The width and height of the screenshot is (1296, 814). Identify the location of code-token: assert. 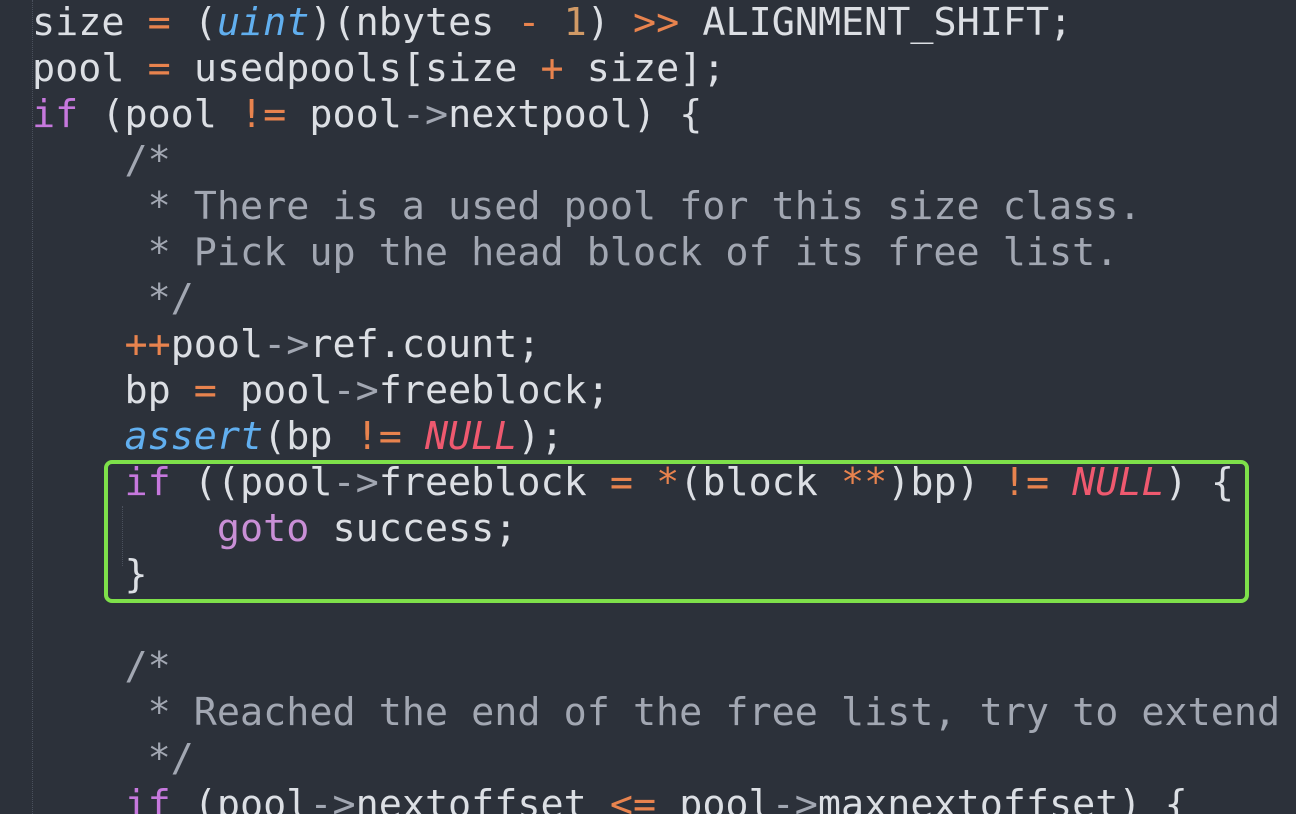
(194, 436).